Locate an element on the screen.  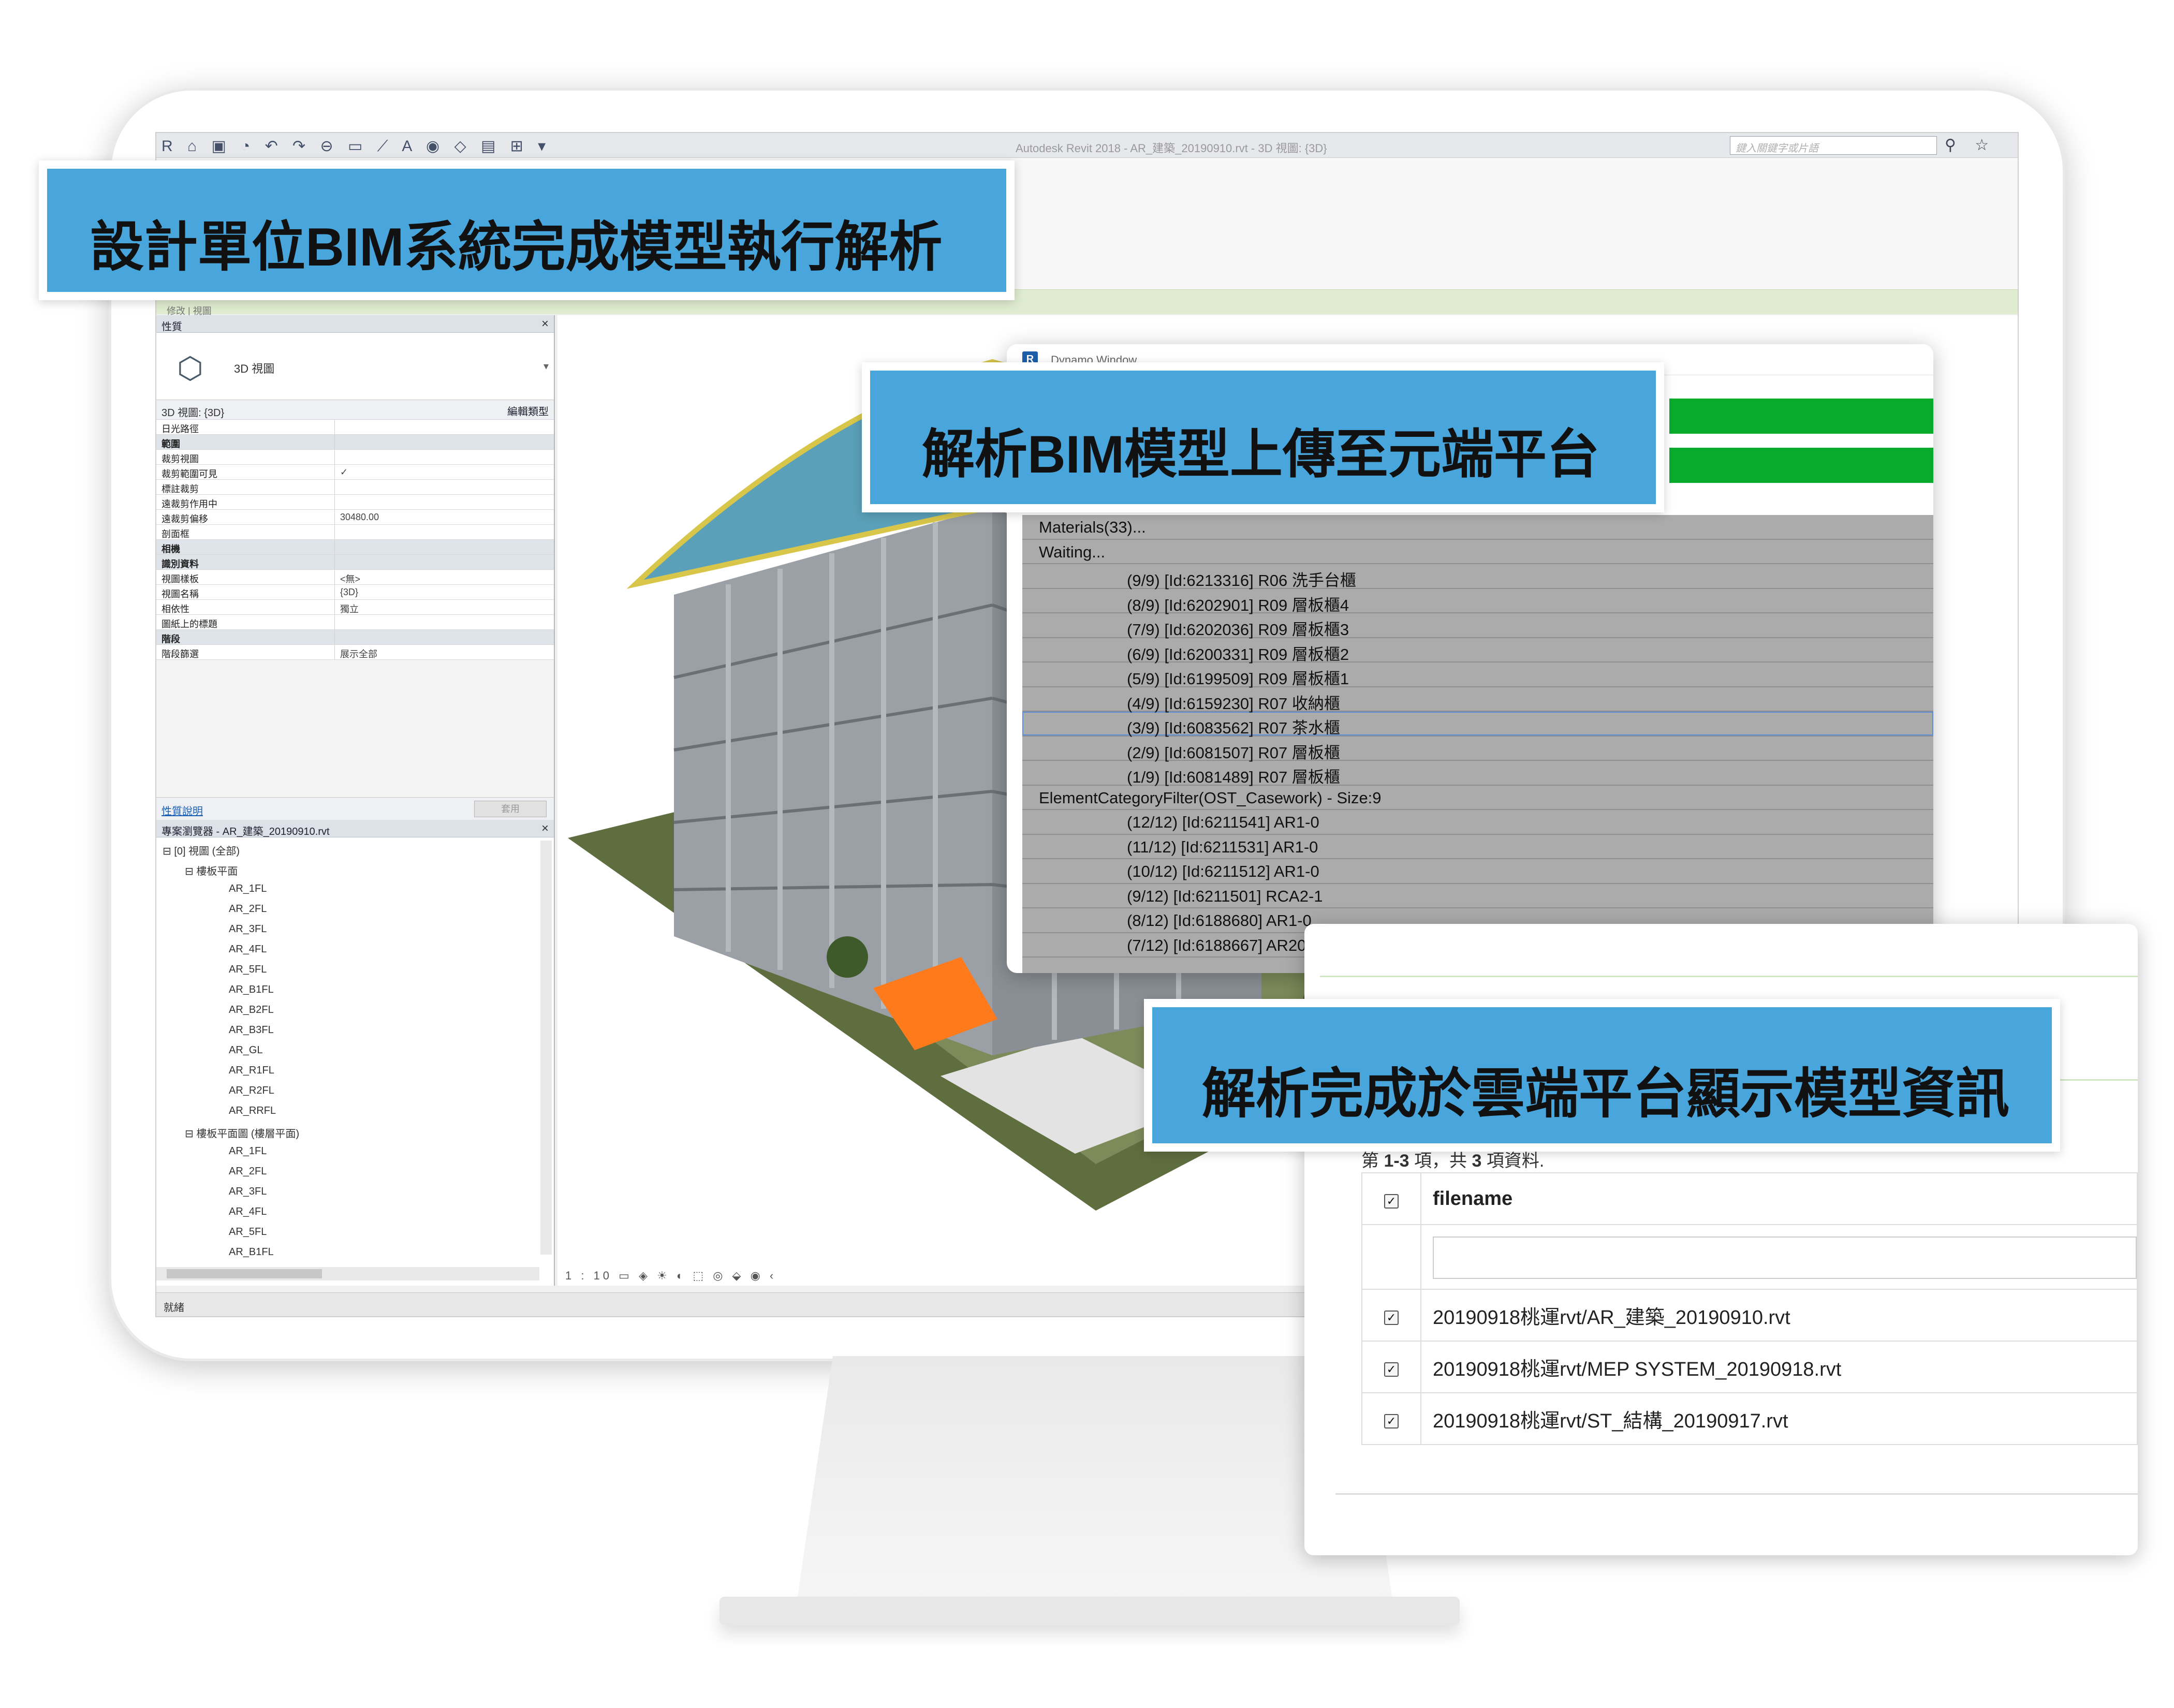
filename-filter-input is located at coordinates (1785, 1257).